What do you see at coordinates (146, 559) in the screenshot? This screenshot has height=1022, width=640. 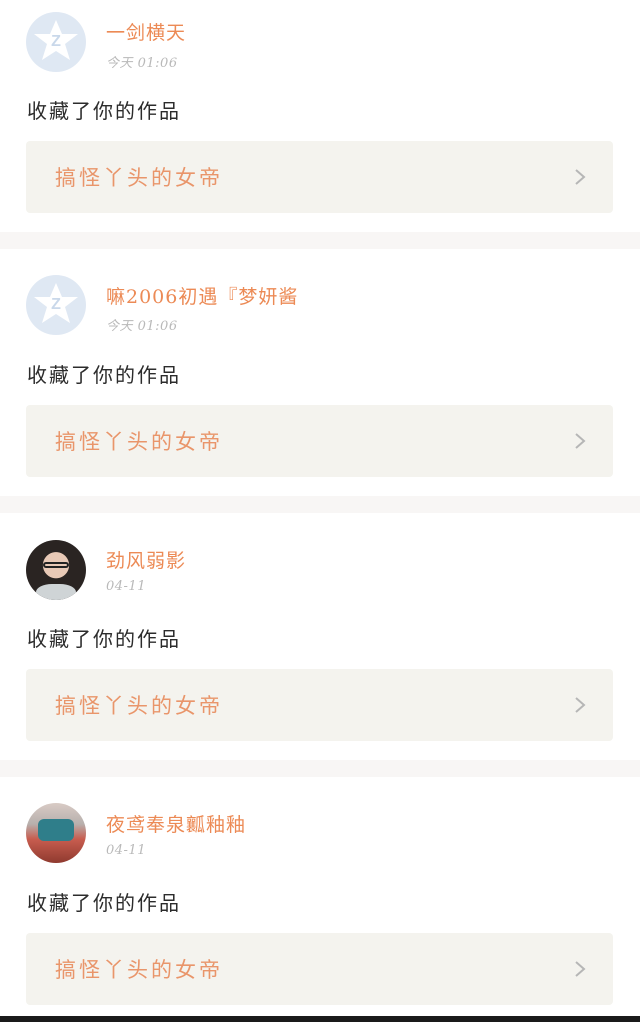 I see `user-name: 劲风弱影` at bounding box center [146, 559].